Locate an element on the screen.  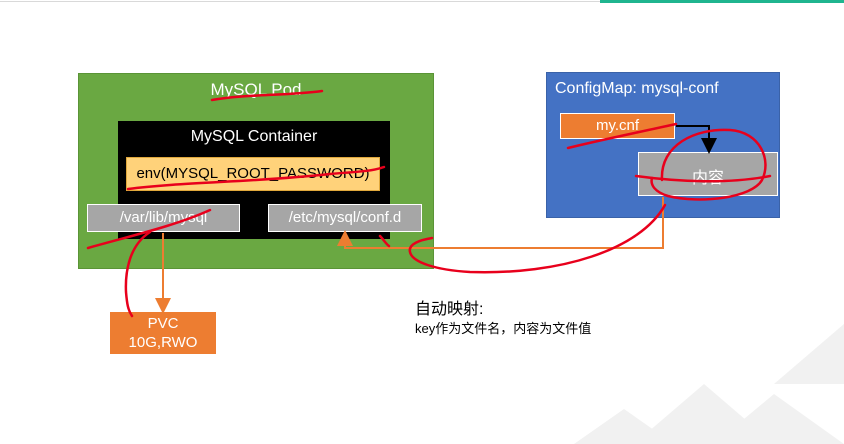
configmap-key-label: my.cnf is located at coordinates (617, 125).